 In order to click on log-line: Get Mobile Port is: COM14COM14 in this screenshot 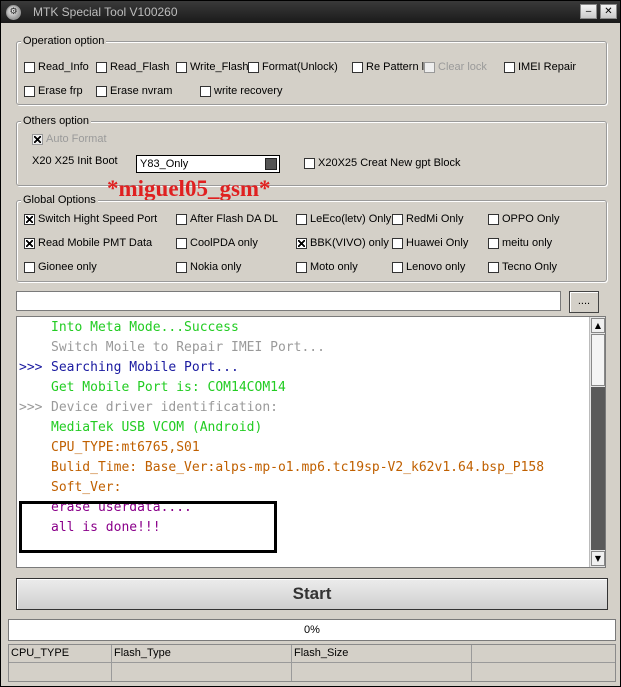, I will do `click(168, 387)`.